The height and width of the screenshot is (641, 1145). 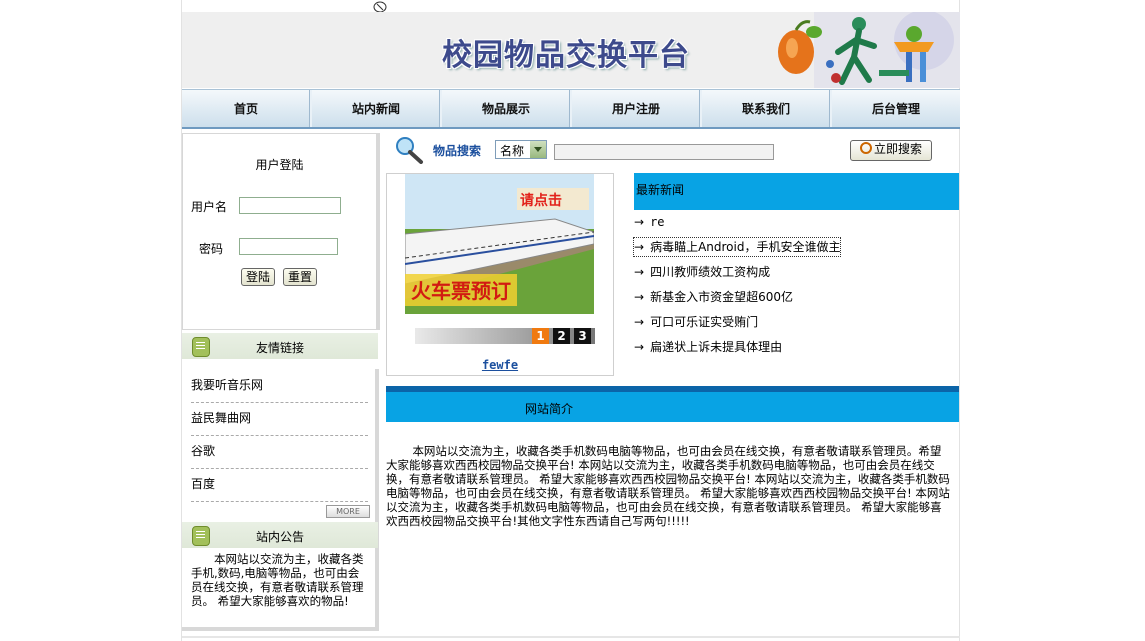 I want to click on friend-links-list: 我要听音乐网 益民舞曲网 谷歌 百度, so click(x=280, y=444).